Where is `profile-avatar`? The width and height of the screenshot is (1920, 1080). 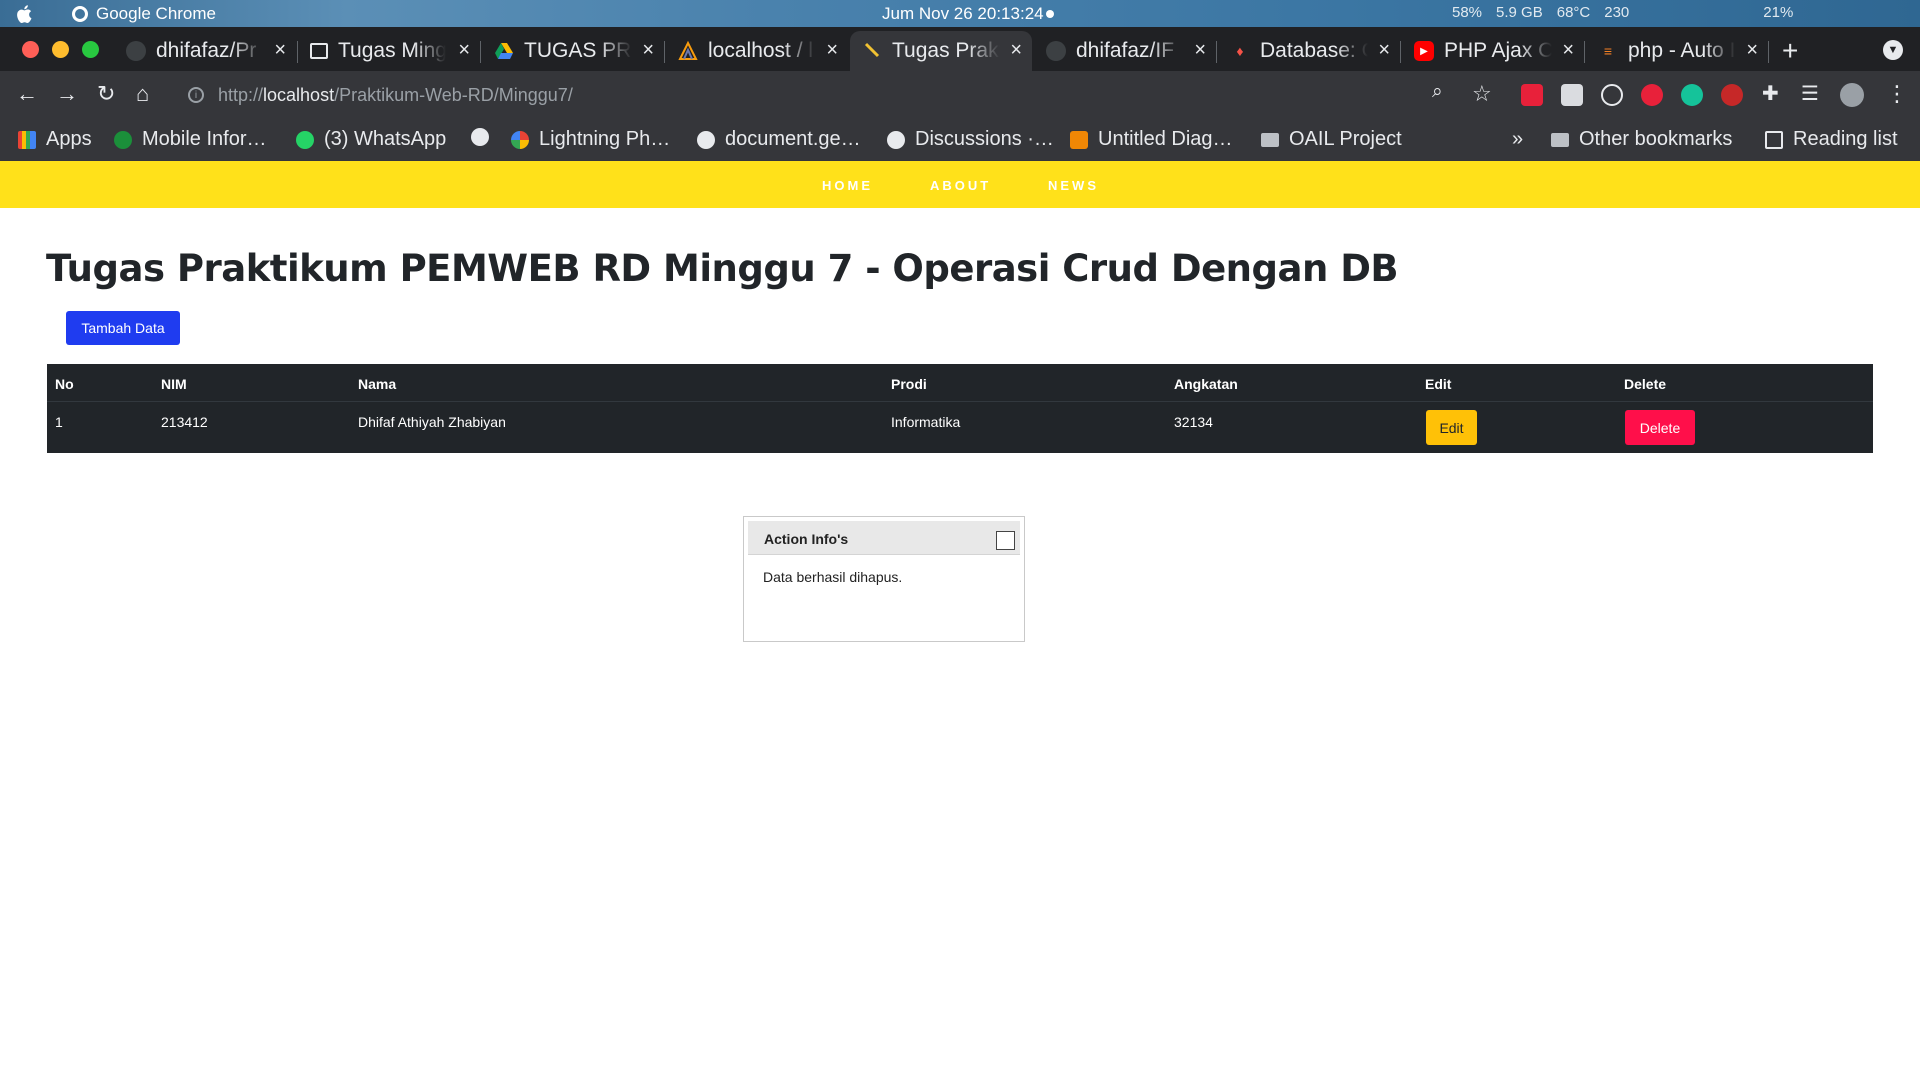
profile-avatar is located at coordinates (1852, 95).